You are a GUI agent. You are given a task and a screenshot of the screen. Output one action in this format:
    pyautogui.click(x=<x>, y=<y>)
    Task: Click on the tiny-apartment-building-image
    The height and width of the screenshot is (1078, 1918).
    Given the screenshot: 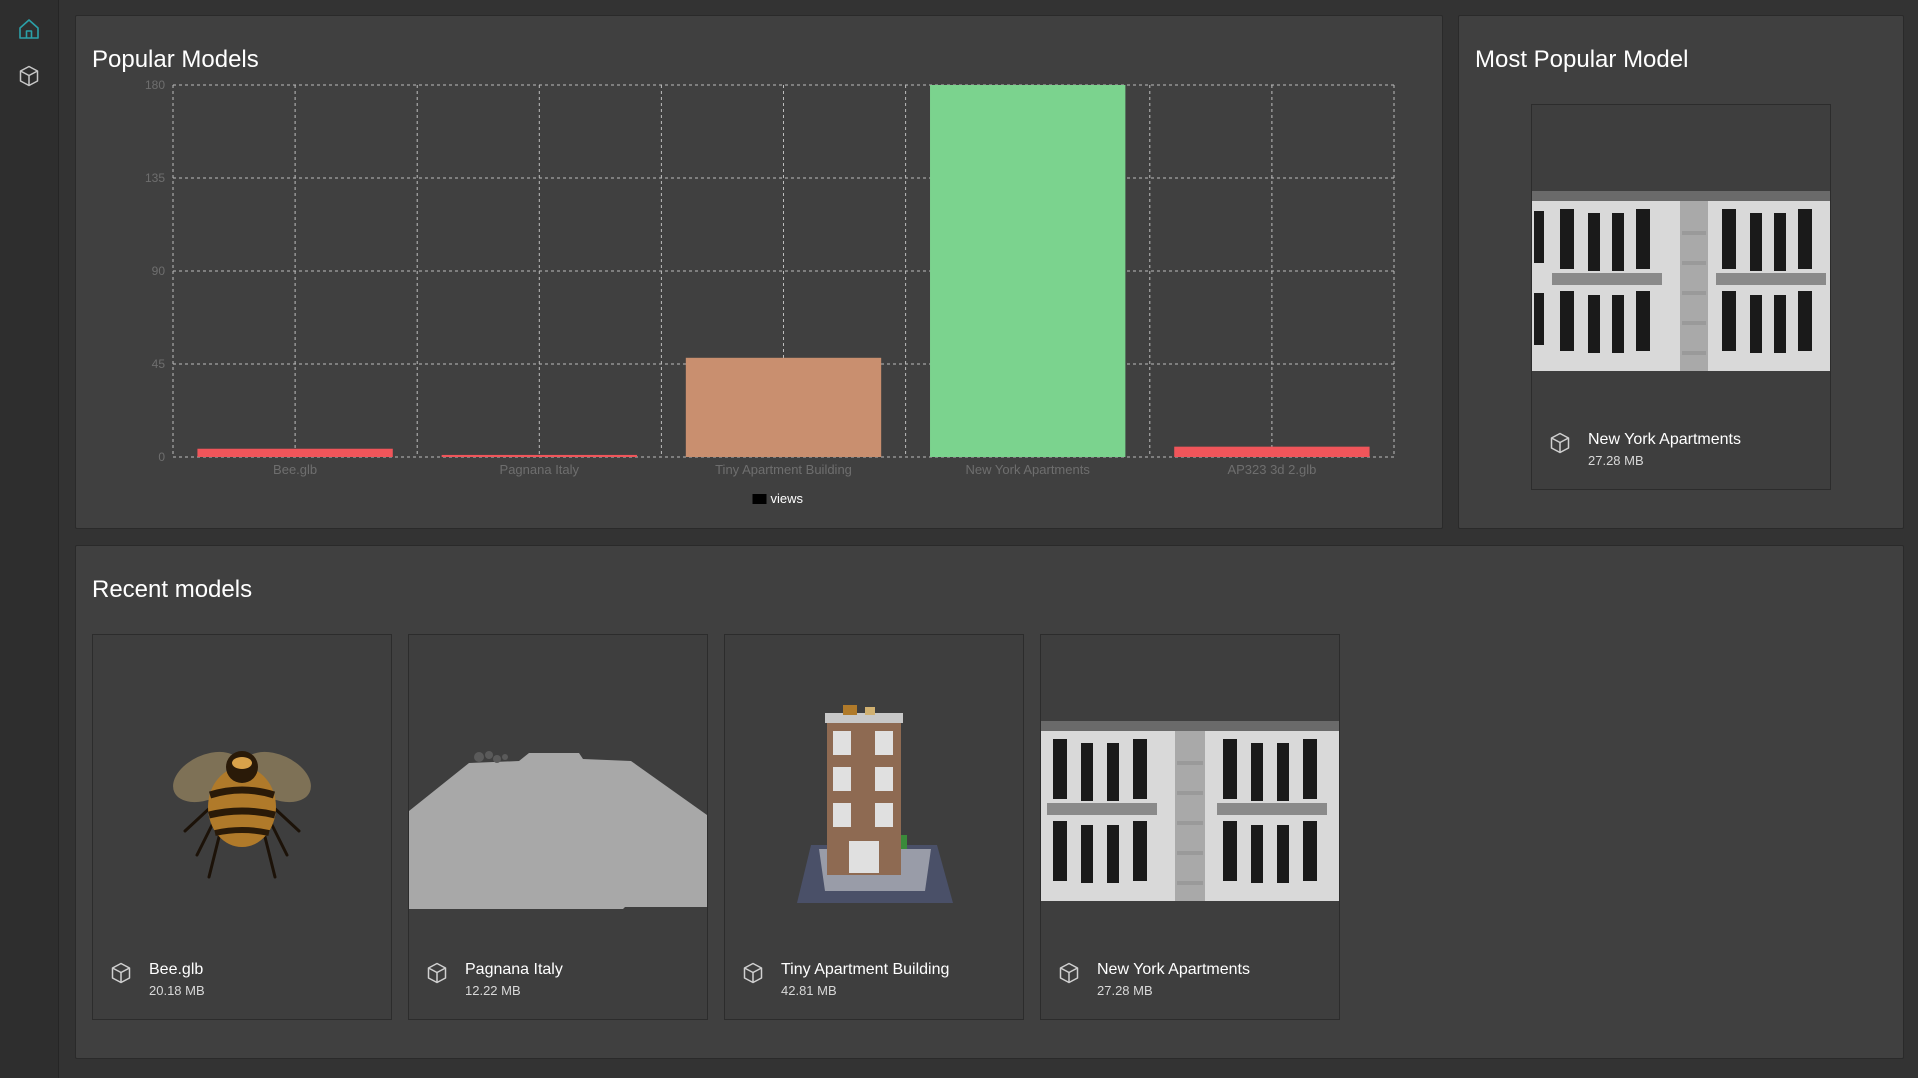 What is the action you would take?
    pyautogui.click(x=874, y=784)
    